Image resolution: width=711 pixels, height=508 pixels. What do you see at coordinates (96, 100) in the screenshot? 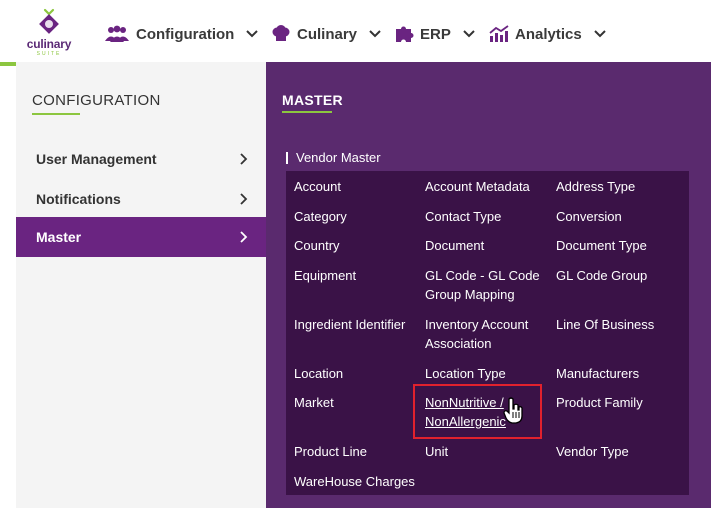
I see `sidebar-heading: CONFIGURATION` at bounding box center [96, 100].